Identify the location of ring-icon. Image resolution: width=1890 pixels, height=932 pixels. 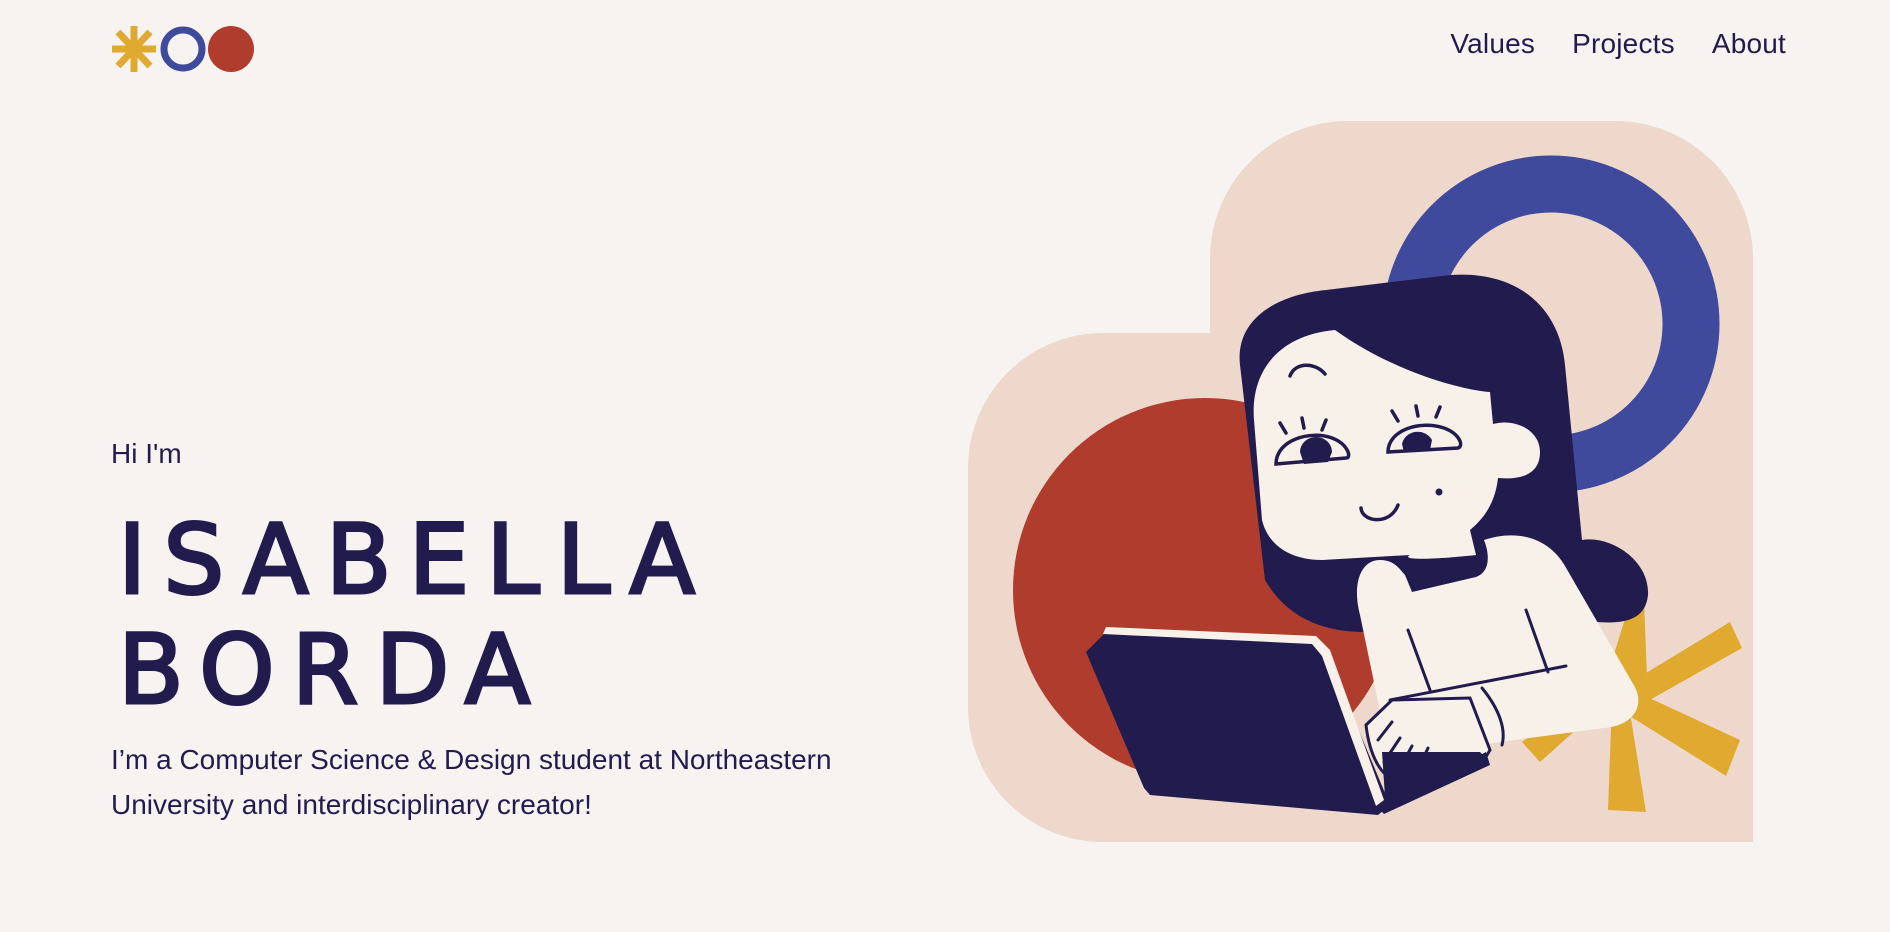
(183, 49).